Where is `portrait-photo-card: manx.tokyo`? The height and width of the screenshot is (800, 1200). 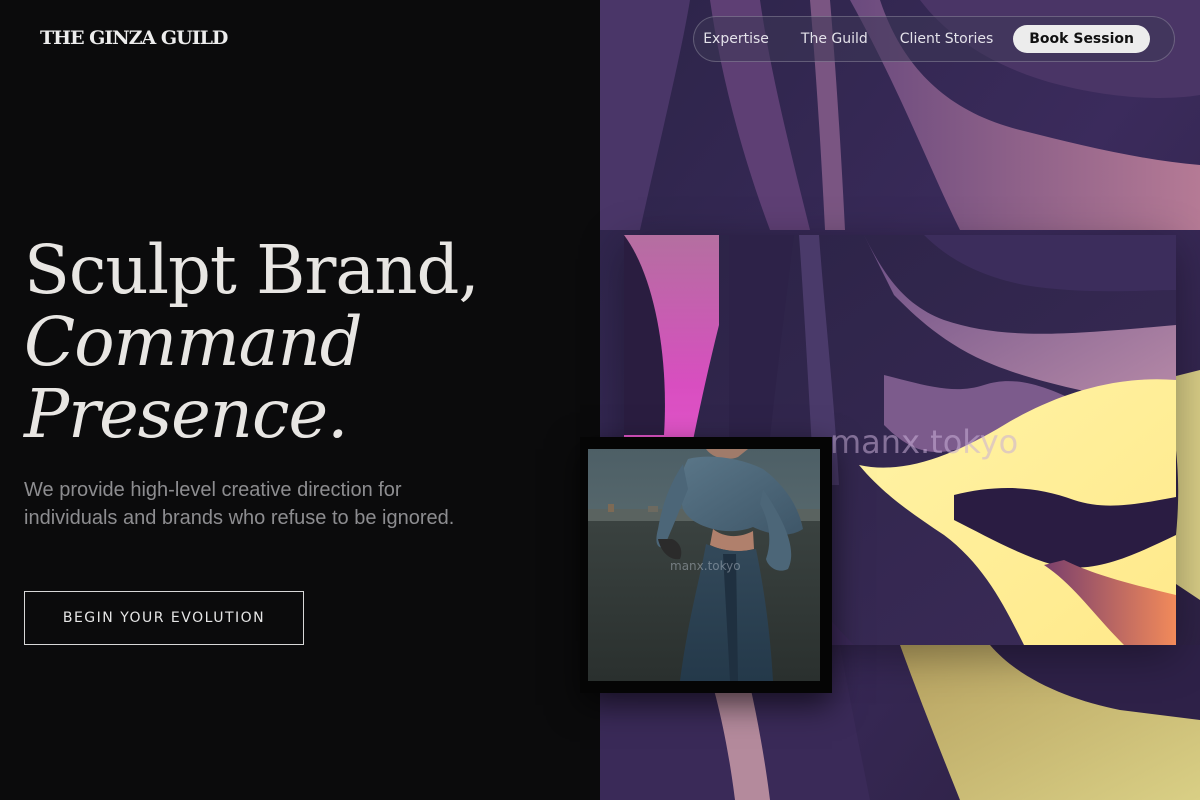
portrait-photo-card: manx.tokyo is located at coordinates (706, 565).